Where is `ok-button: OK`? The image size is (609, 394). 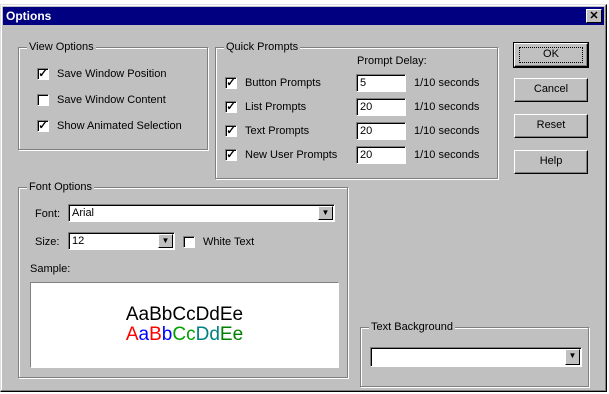 ok-button: OK is located at coordinates (551, 55).